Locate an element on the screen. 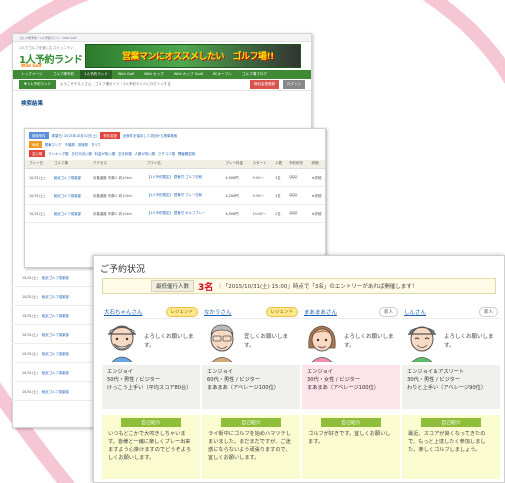 The image size is (505, 483). col-date: プレー日 is located at coordinates (37, 164).